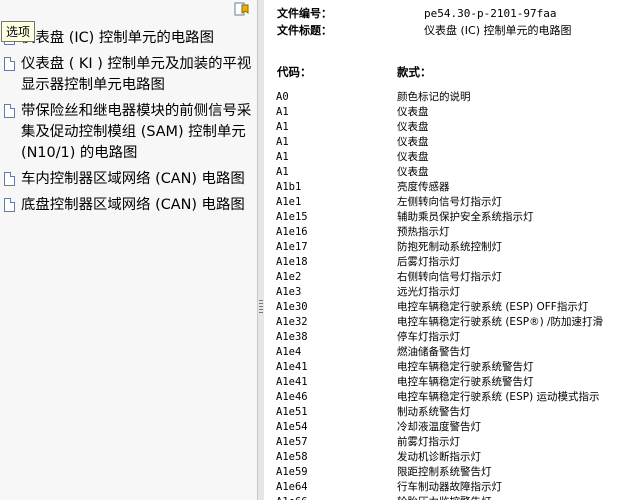 This screenshot has height=500, width=629. I want to click on doc-title-label: 文件标题：, so click(304, 30).